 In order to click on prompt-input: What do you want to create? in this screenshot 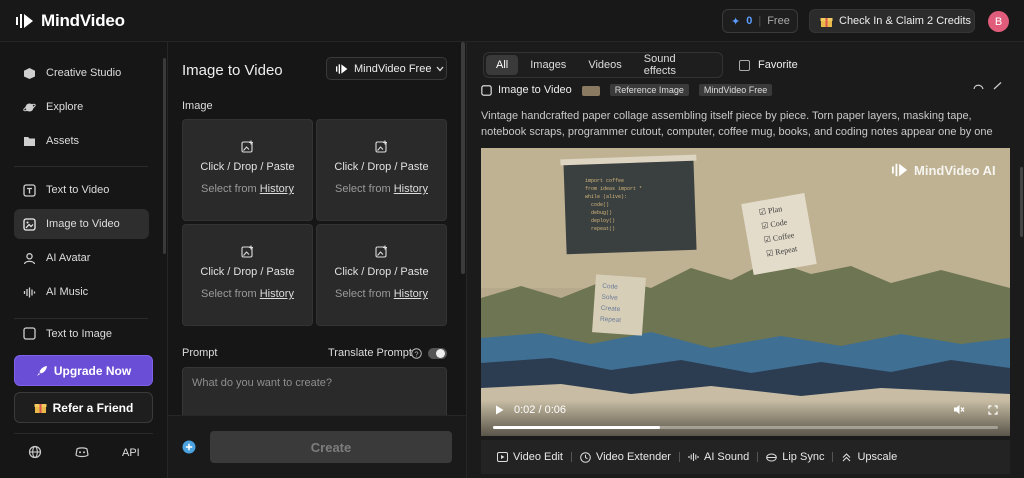, I will do `click(314, 392)`.